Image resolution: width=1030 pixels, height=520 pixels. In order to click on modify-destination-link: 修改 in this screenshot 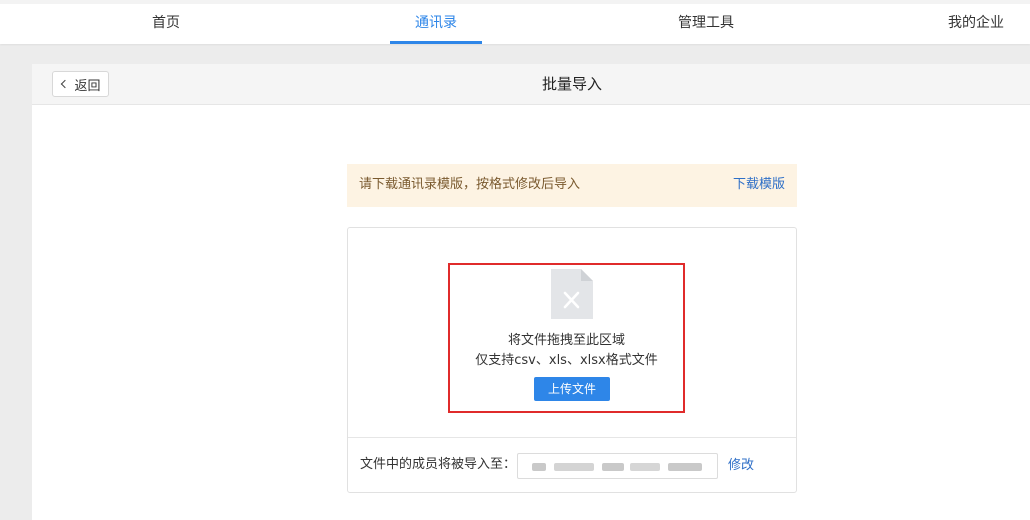, I will do `click(741, 466)`.